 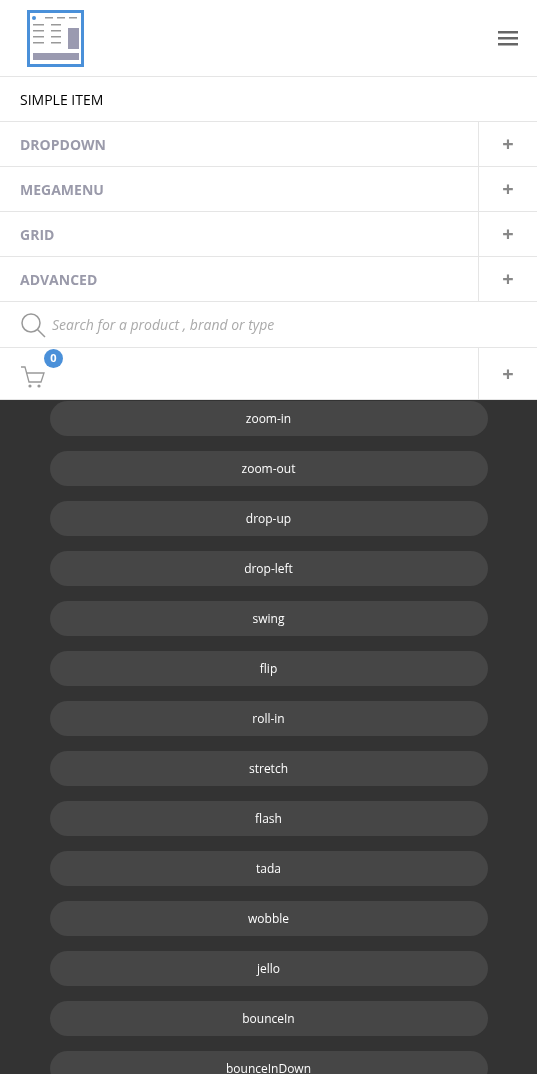 I want to click on cart-count-badge: 0, so click(x=53, y=358).